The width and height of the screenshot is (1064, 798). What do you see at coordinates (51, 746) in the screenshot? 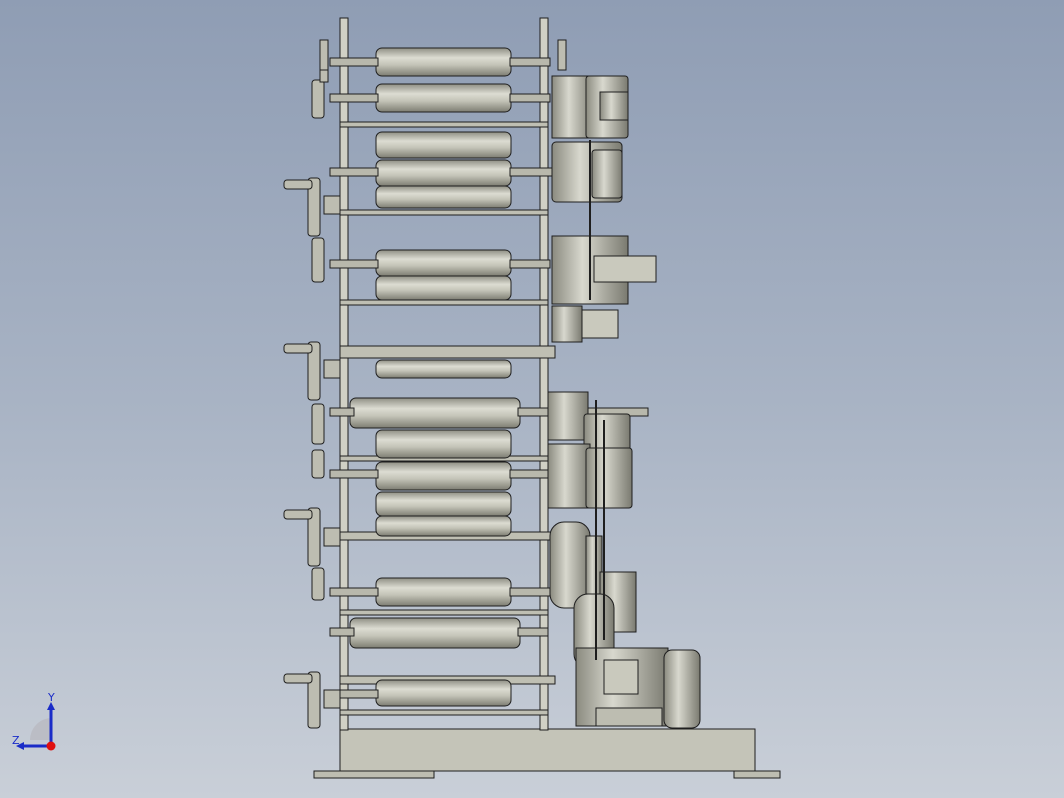
I see `x-axis-dot` at bounding box center [51, 746].